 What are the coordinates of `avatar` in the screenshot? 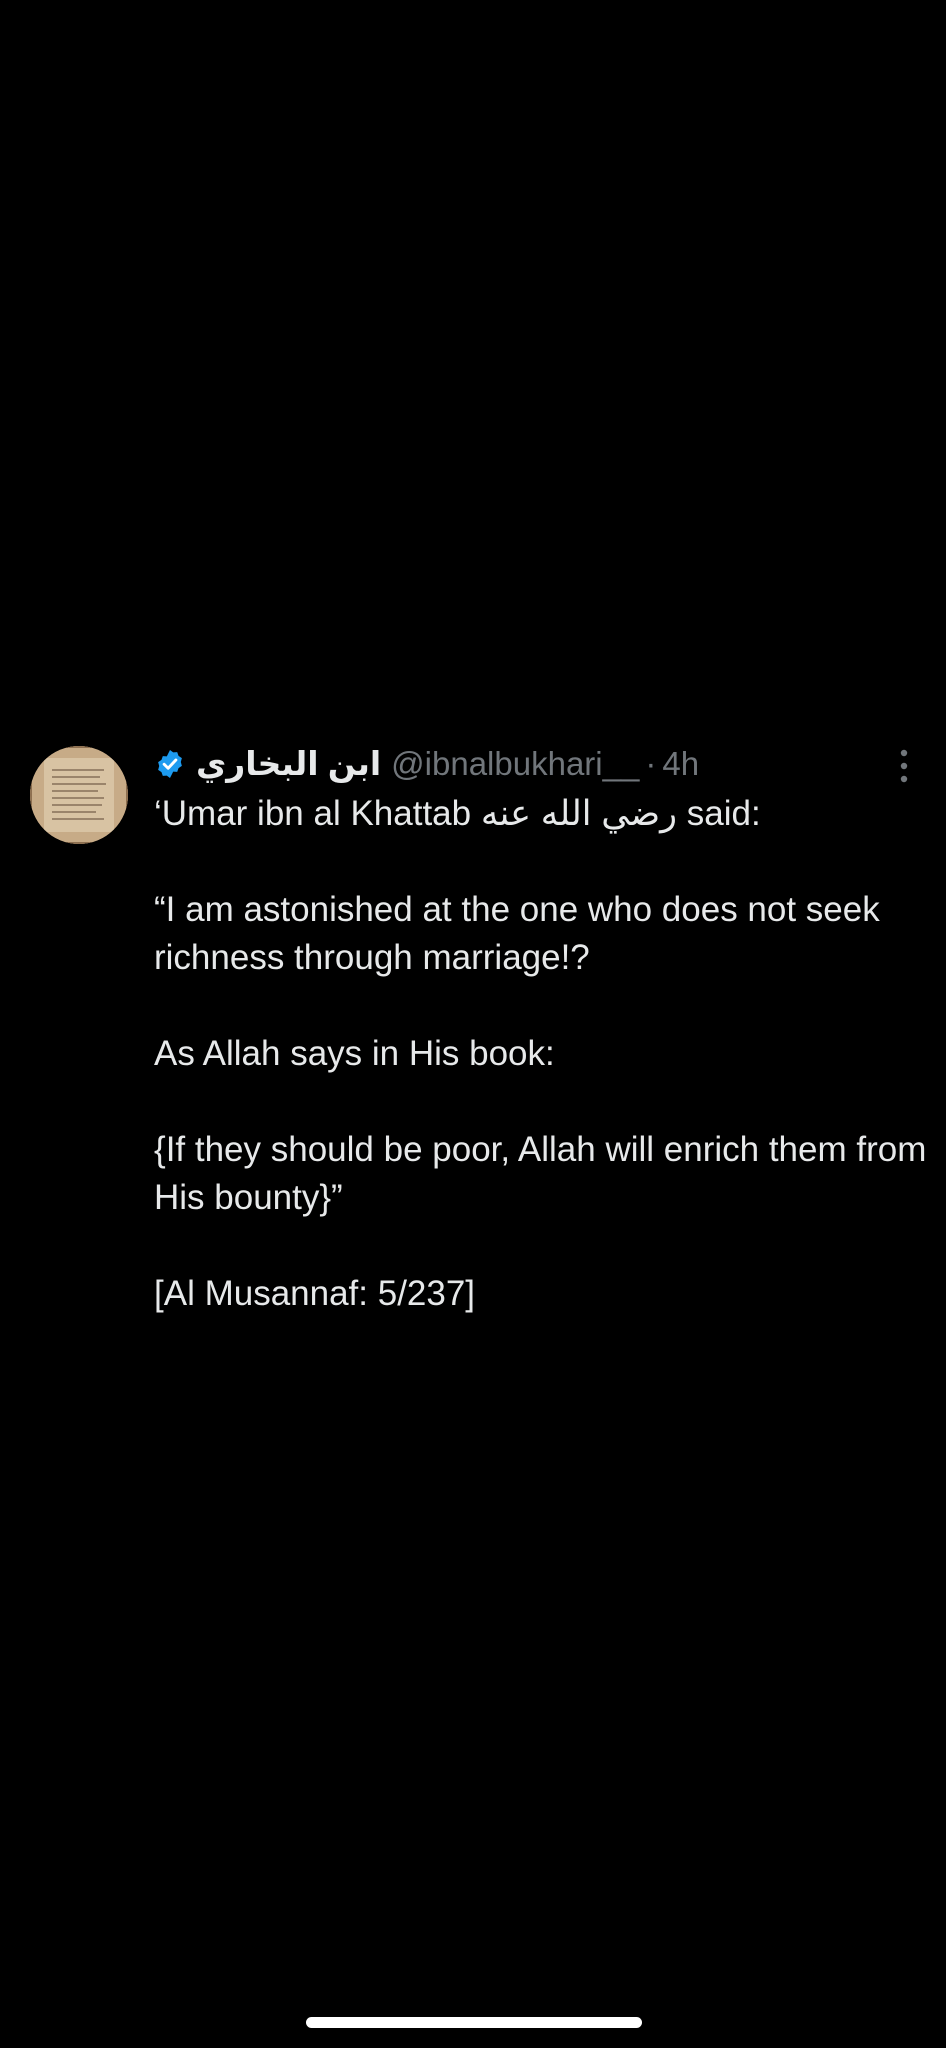 It's located at (79, 795).